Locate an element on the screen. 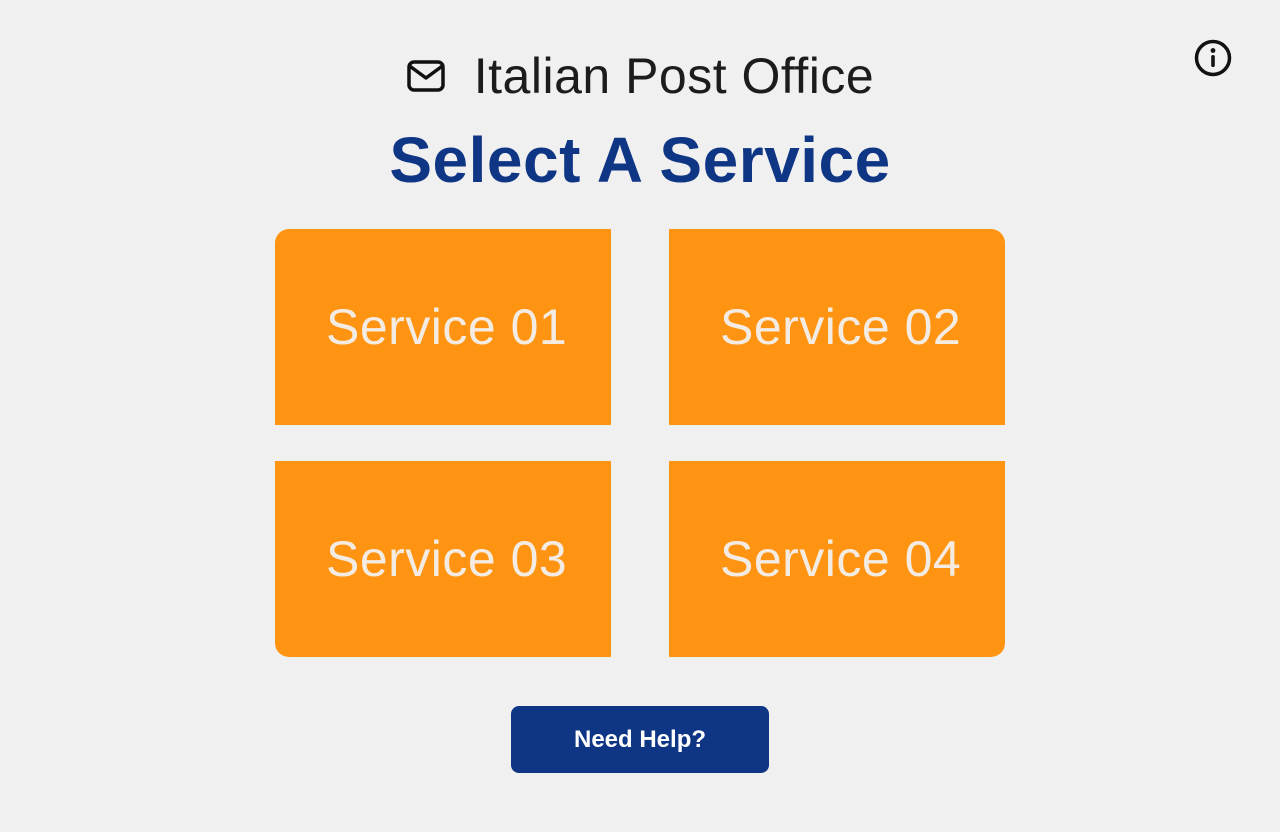 This screenshot has height=832, width=1280. service-label: Service 04 is located at coordinates (841, 559).